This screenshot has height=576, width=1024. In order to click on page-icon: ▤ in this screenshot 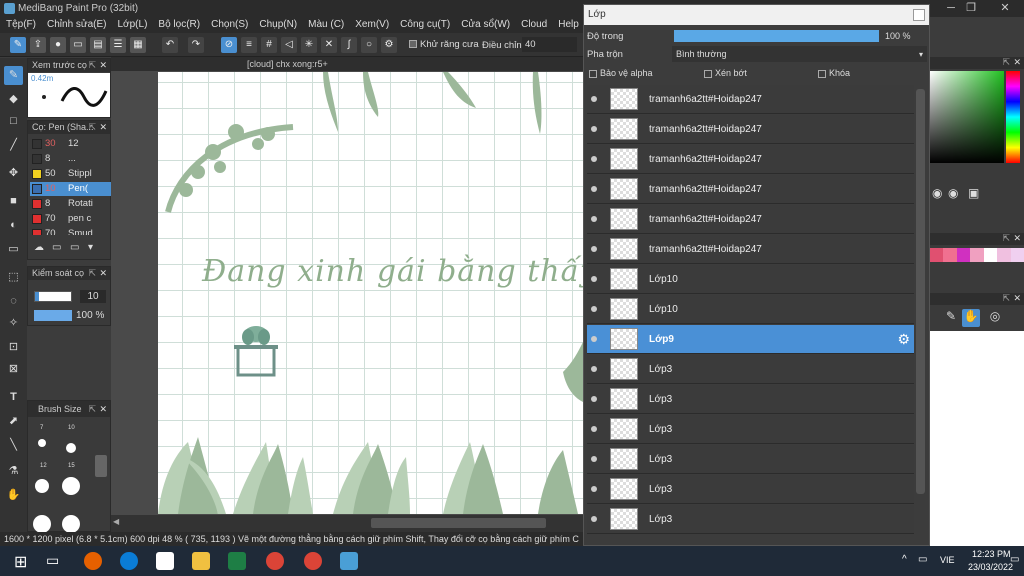, I will do `click(98, 45)`.